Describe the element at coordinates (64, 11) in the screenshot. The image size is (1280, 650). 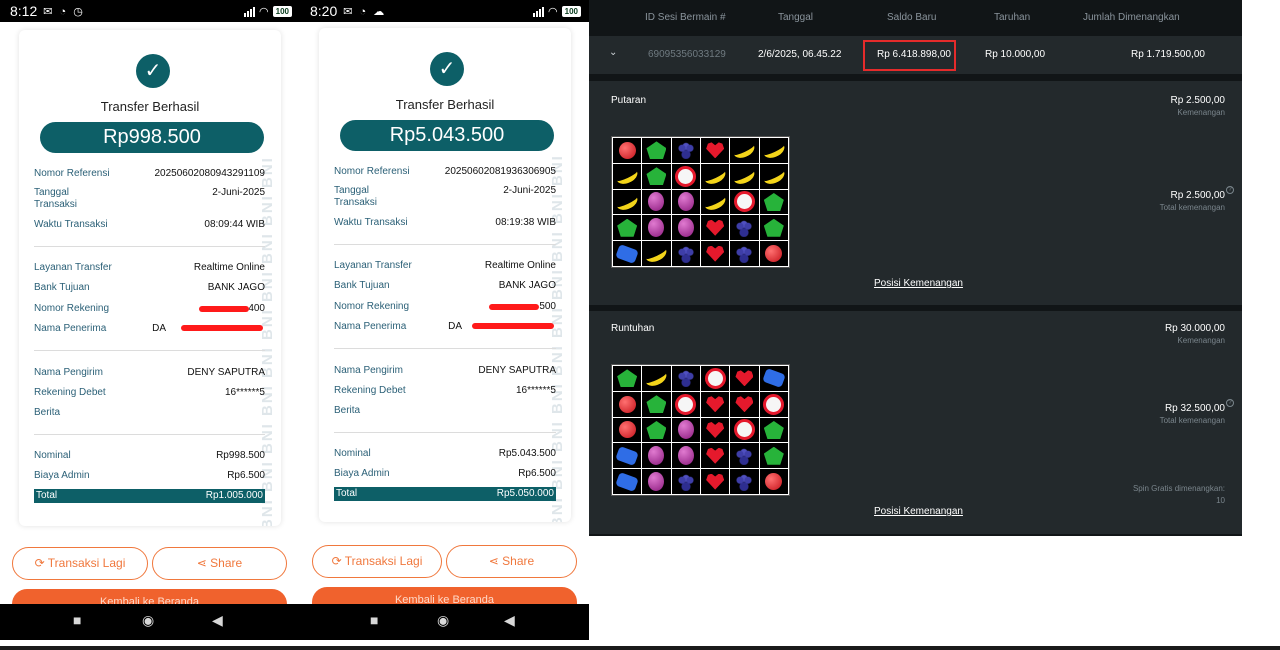
I see `notification-icons: ✉ ◔ ◷` at that location.